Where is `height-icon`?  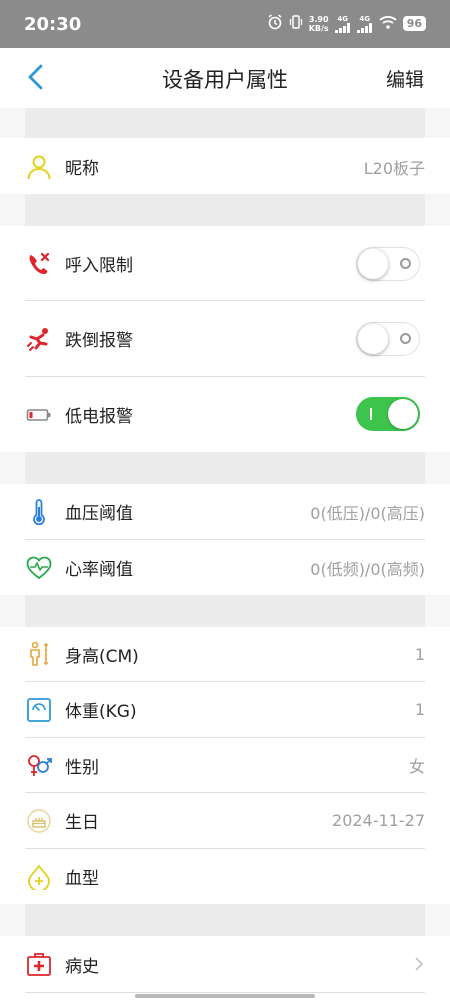 height-icon is located at coordinates (39, 654).